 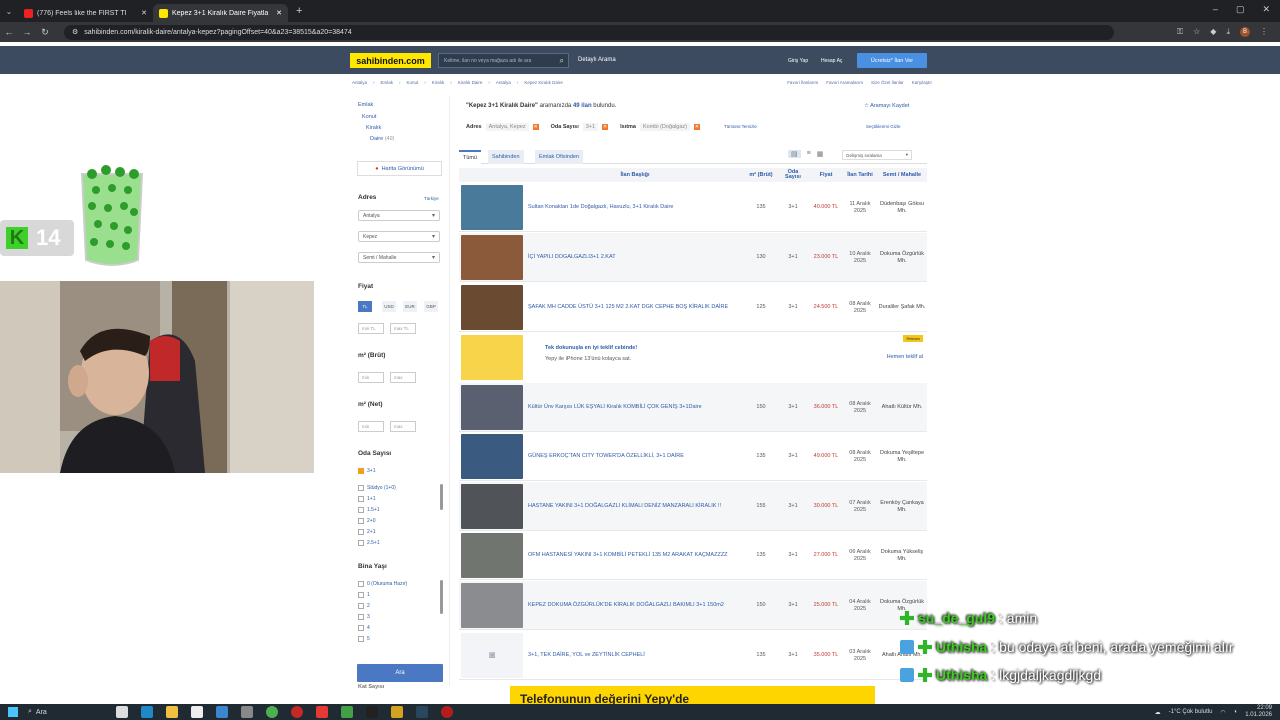 I want to click on edge-icon, so click(x=146, y=712).